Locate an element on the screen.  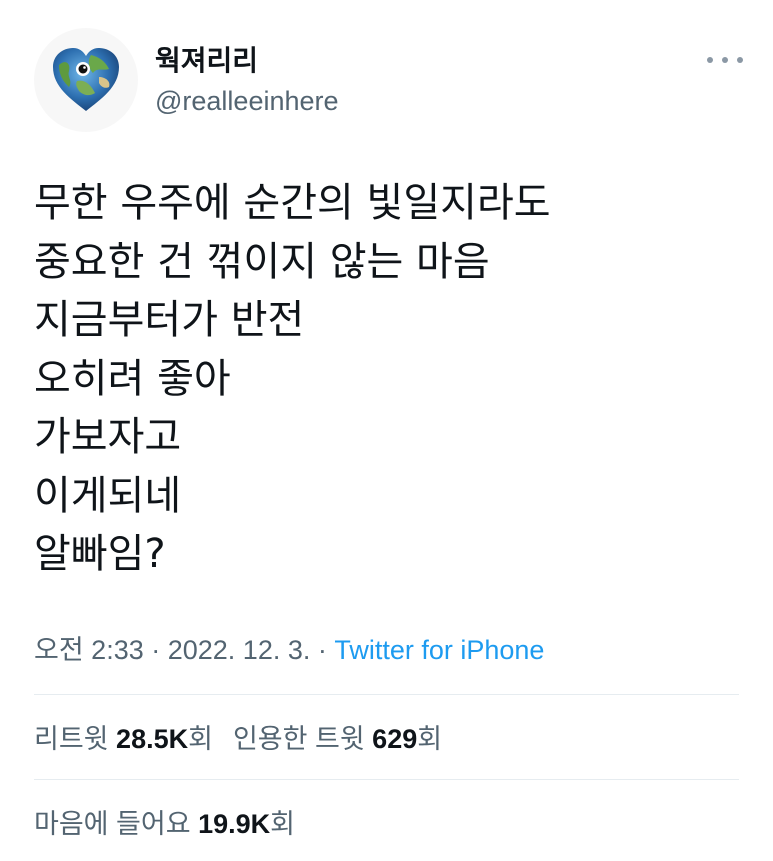
display-name: 웍져리리 is located at coordinates (247, 61).